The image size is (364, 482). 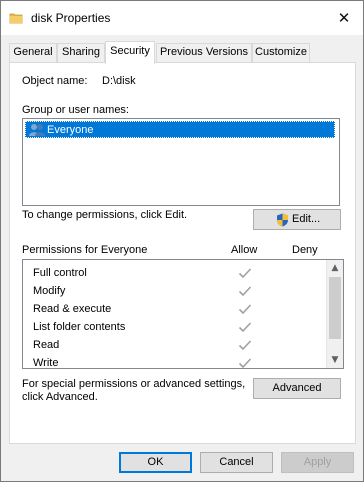 I want to click on permission-name: Read & execute, so click(x=72, y=309).